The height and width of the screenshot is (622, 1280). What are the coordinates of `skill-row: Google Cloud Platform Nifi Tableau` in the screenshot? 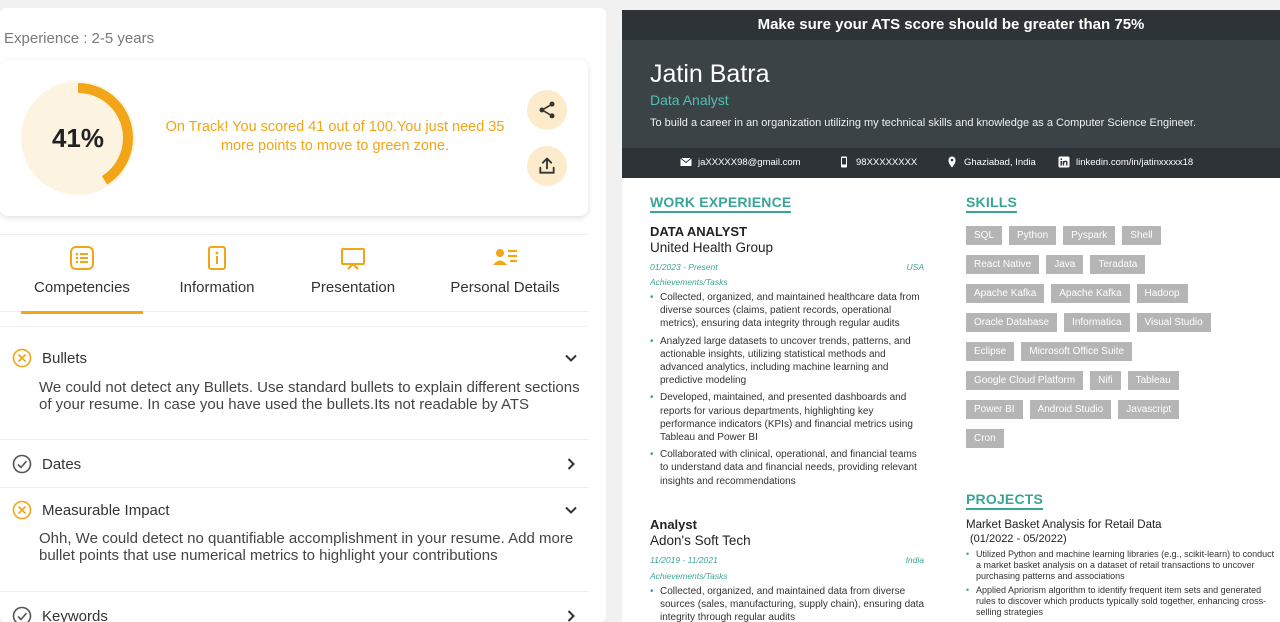 It's located at (1116, 380).